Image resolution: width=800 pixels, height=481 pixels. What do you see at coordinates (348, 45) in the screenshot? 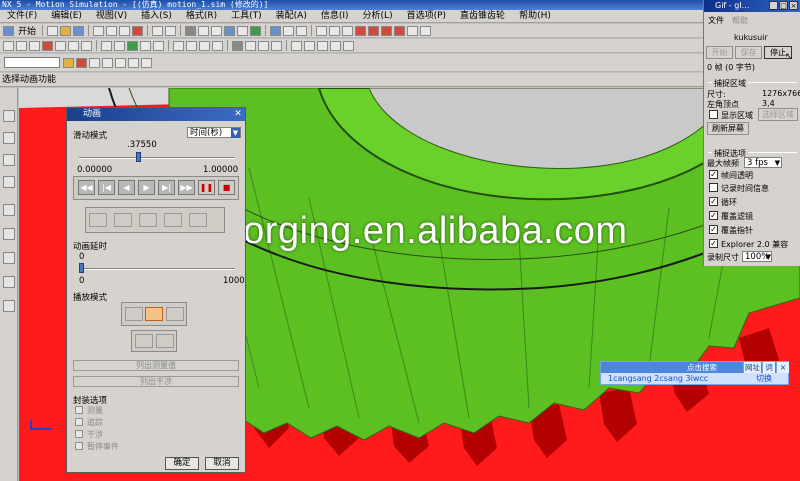
I see `csys-icon` at bounding box center [348, 45].